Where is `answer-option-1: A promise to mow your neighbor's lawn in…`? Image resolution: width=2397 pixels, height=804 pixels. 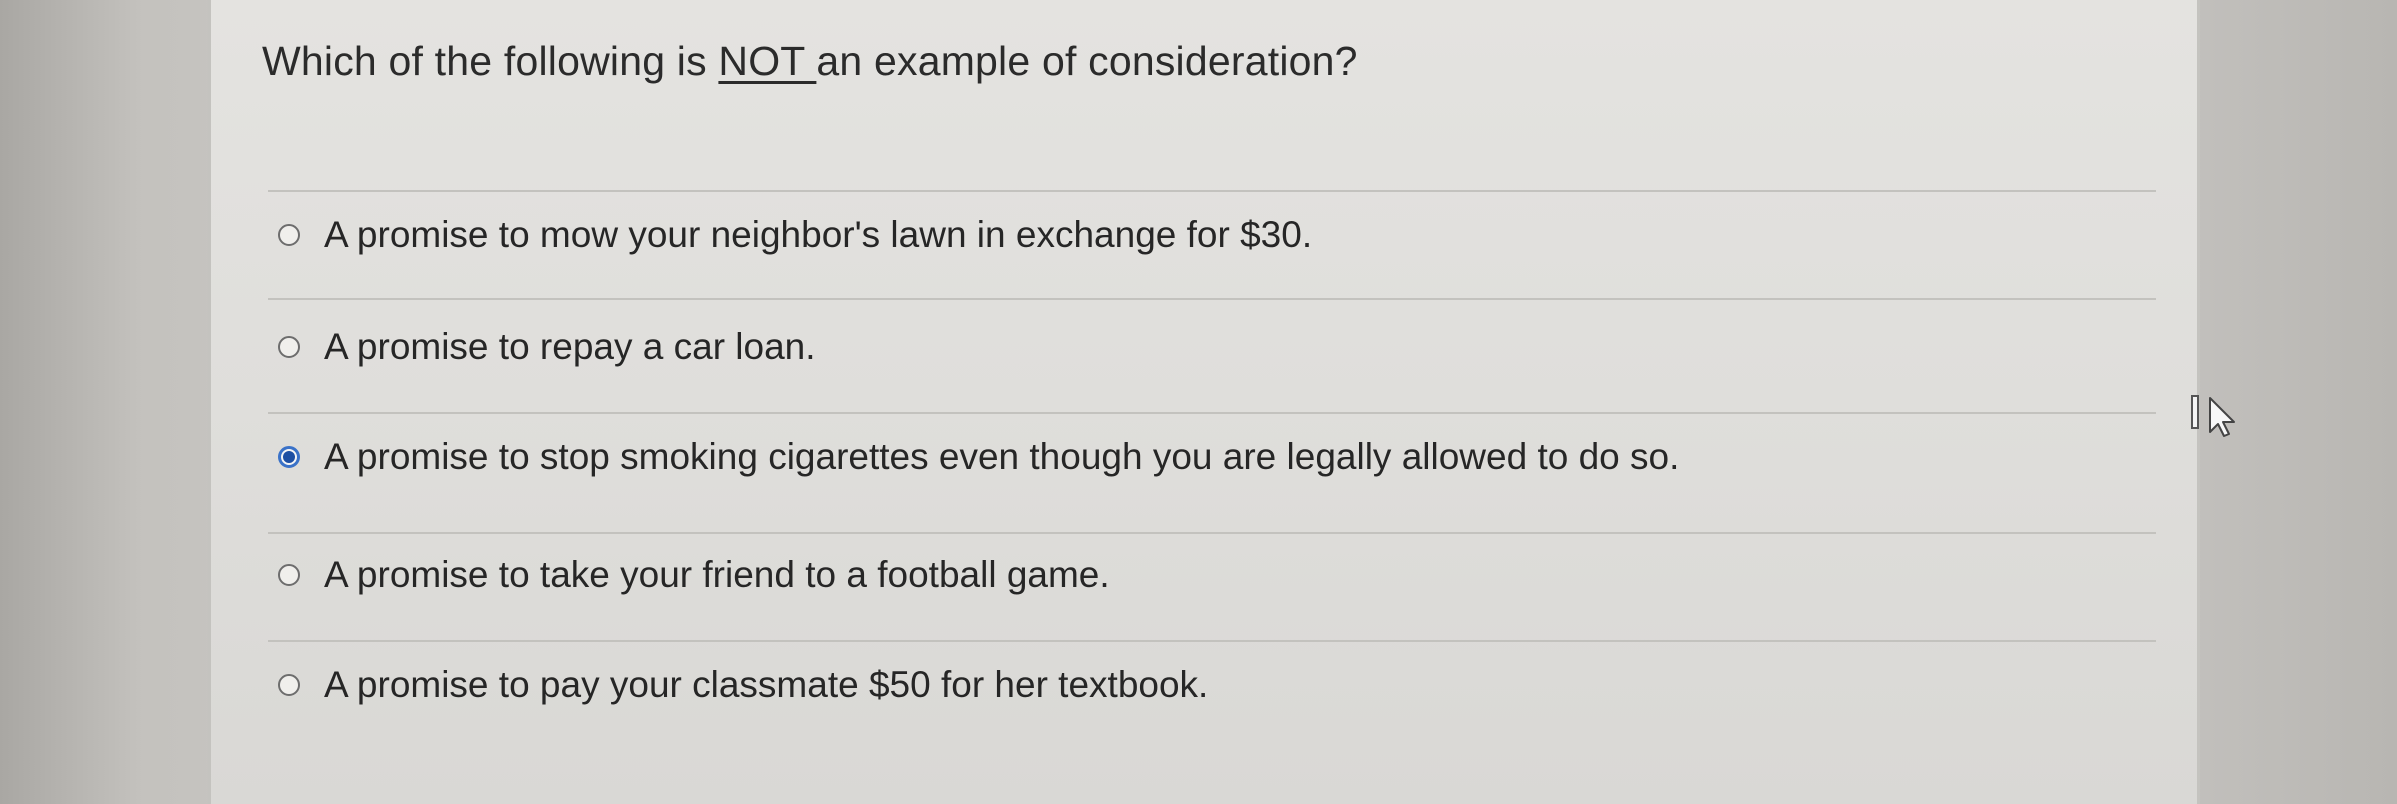 answer-option-1: A promise to mow your neighbor's lawn in… is located at coordinates (795, 235).